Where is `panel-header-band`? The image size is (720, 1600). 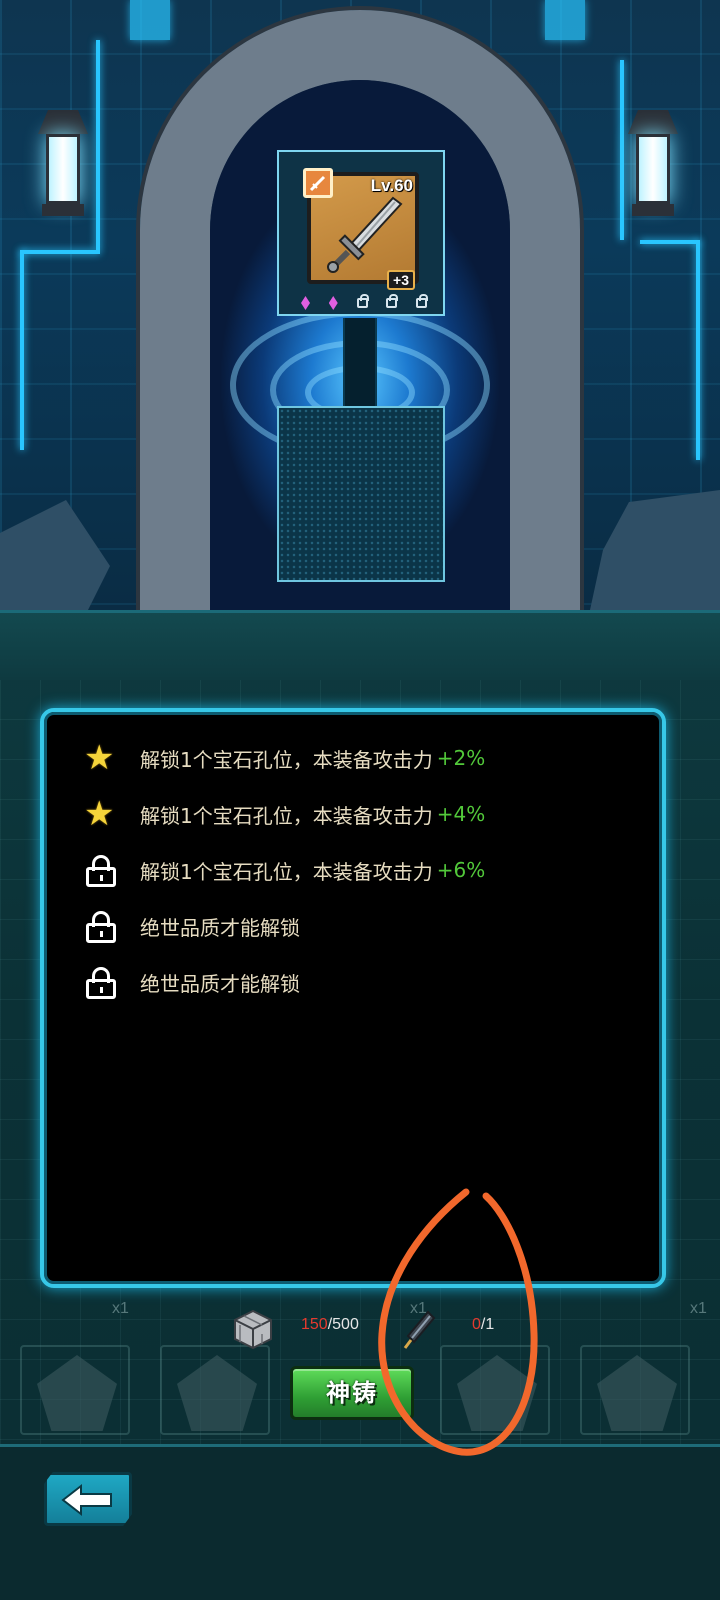
panel-header-band is located at coordinates (360, 645).